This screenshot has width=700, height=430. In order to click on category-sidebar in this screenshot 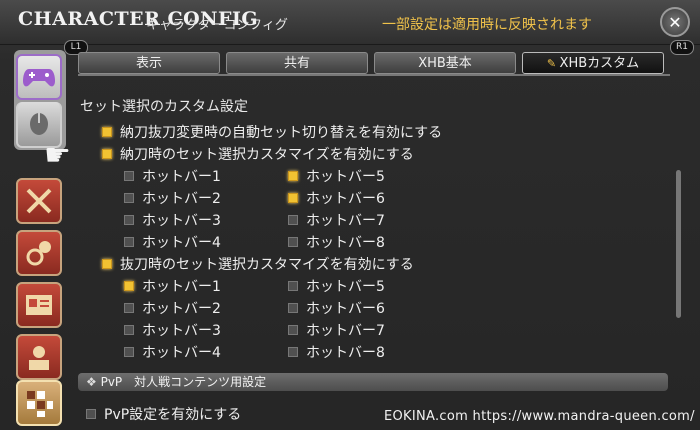, I will do `click(40, 239)`.